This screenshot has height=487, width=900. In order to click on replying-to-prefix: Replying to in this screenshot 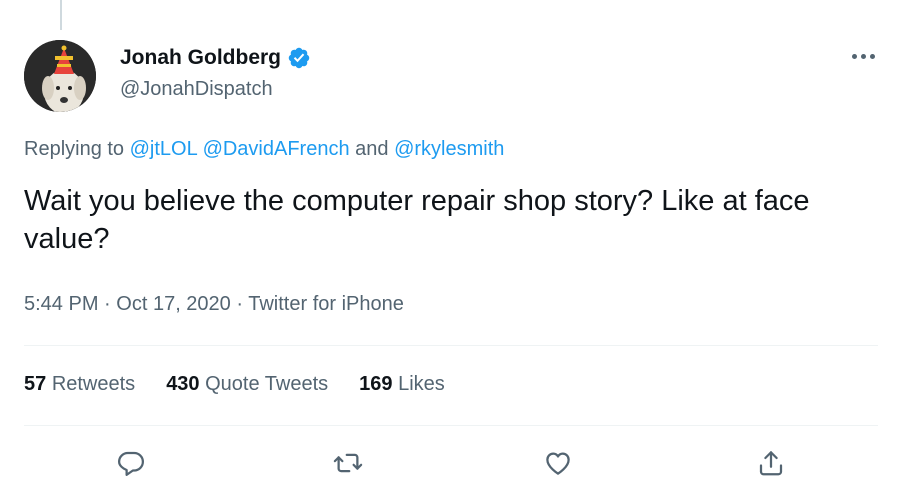, I will do `click(74, 149)`.